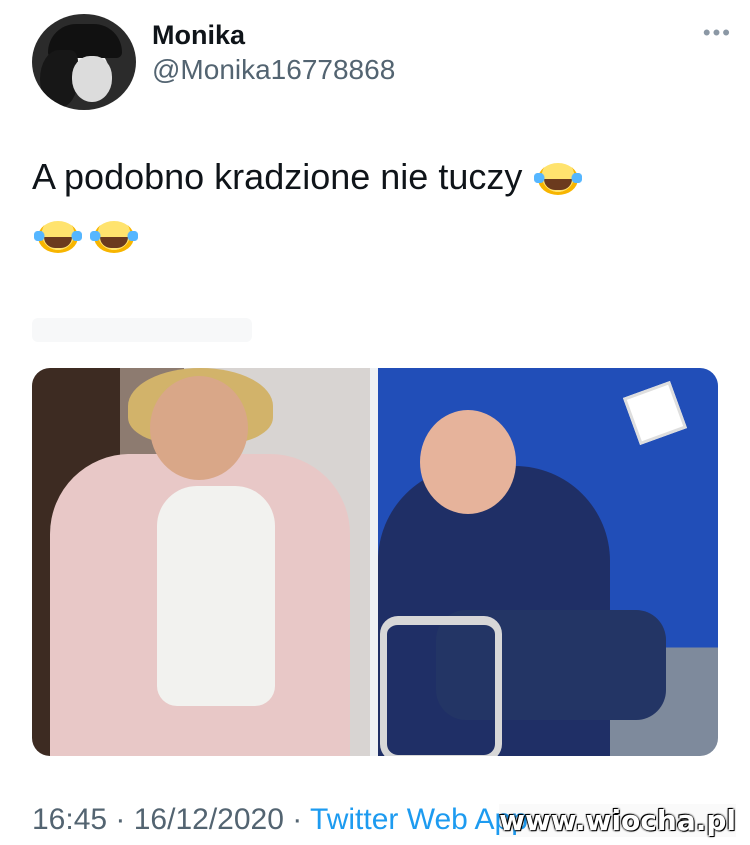  I want to click on display-name: Monika, so click(198, 35).